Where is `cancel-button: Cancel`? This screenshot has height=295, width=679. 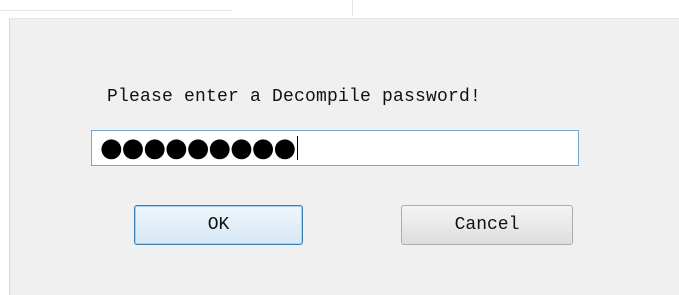
cancel-button: Cancel is located at coordinates (487, 225).